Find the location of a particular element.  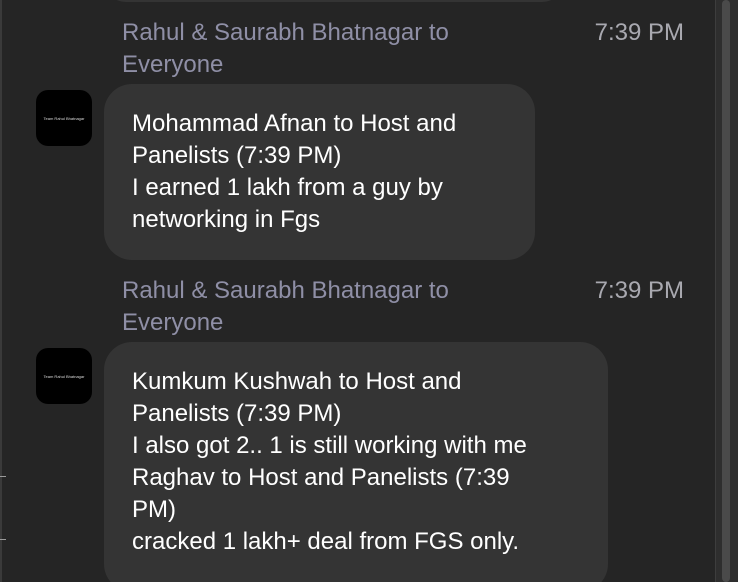

message-line: I earned 1 lakh from a guy by is located at coordinates (287, 187).